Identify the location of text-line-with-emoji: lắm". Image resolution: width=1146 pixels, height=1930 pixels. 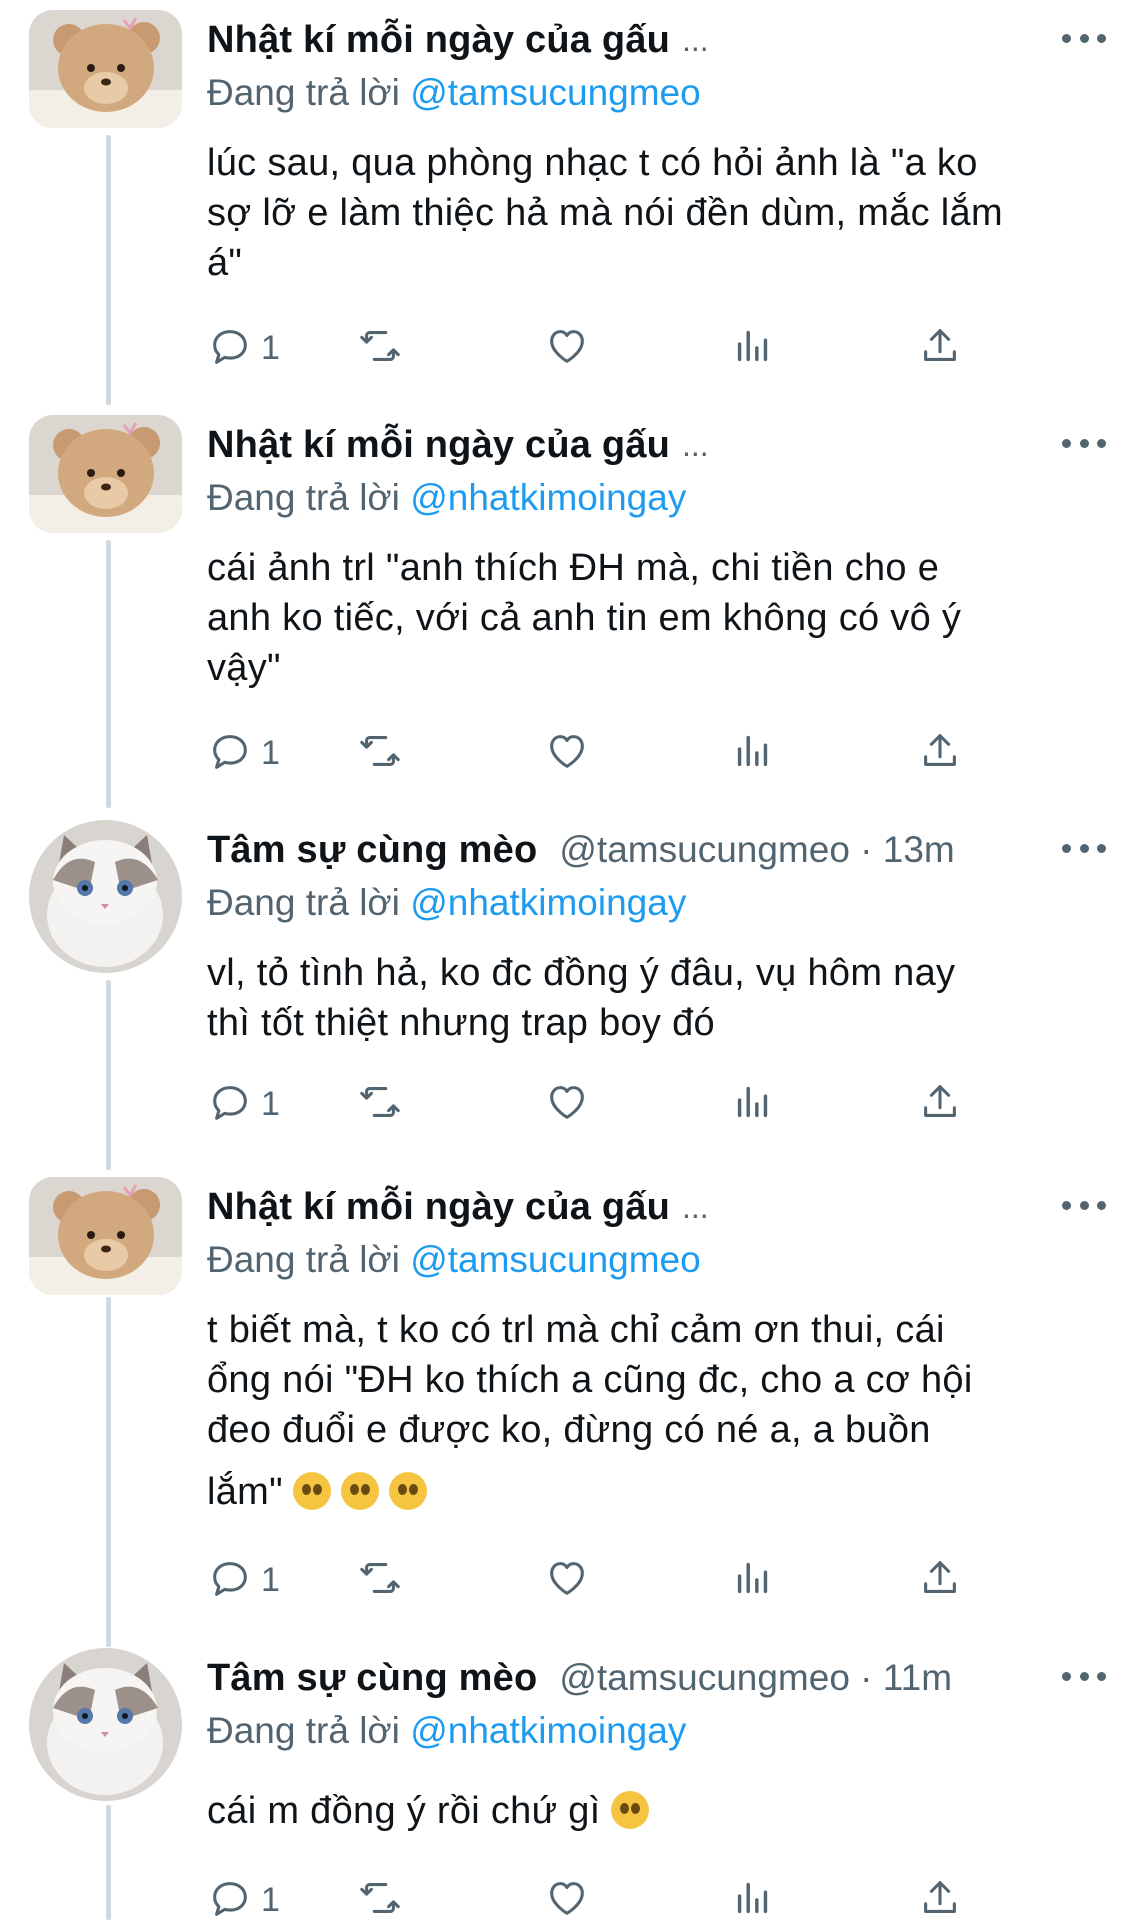
(657, 1492).